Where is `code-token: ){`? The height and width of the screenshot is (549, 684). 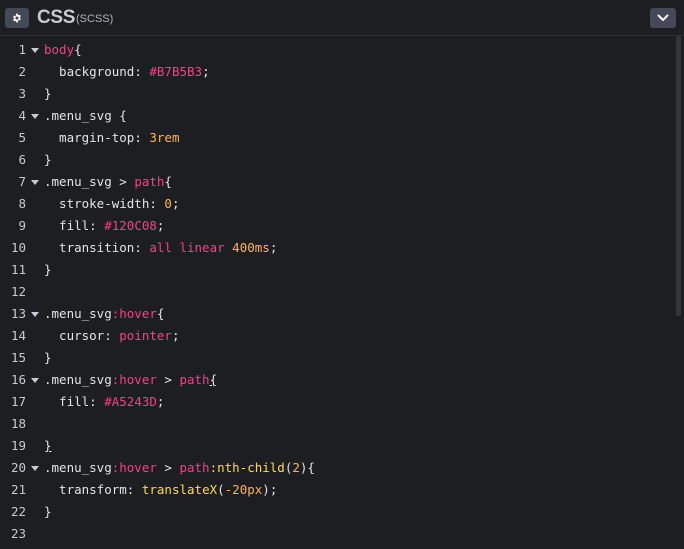 code-token: ){ is located at coordinates (307, 467).